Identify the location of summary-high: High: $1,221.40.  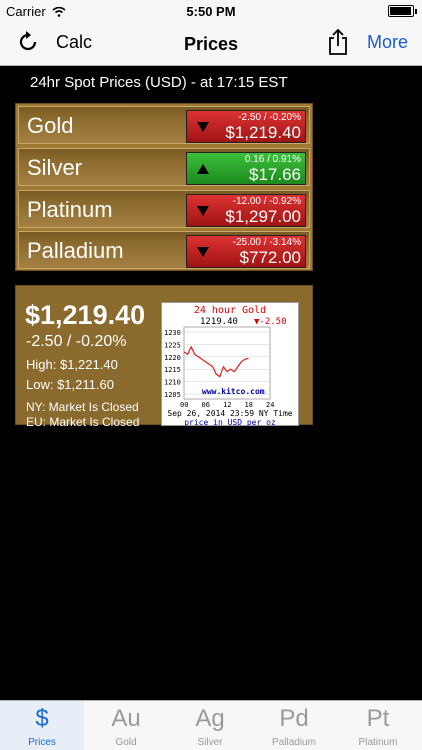
(72, 364).